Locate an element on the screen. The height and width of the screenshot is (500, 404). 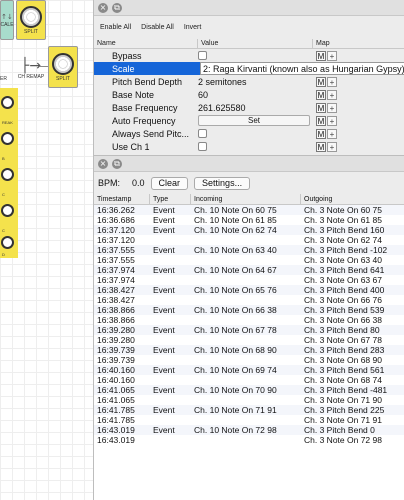
node-teal-partial: ↑↓ CALE is located at coordinates (7, 20).